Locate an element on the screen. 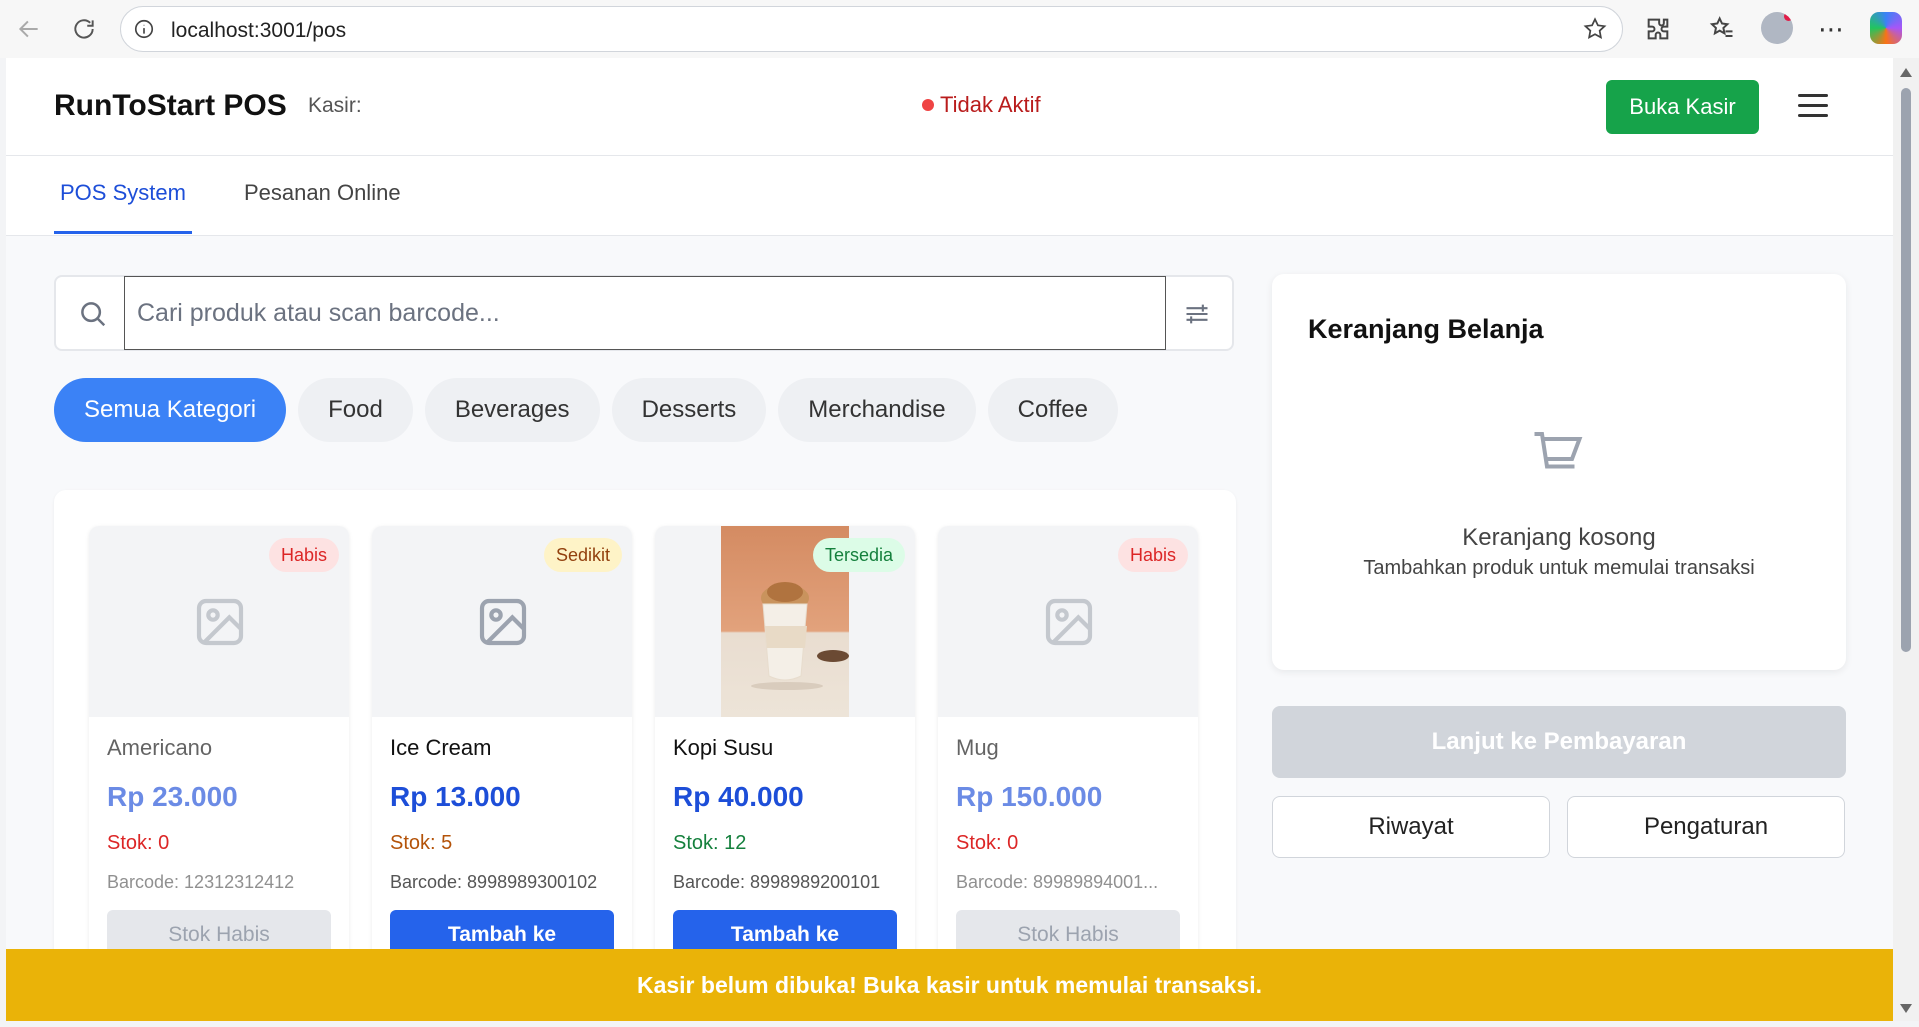 The image size is (1919, 1027). hamburger-menu-icon is located at coordinates (1813, 106).